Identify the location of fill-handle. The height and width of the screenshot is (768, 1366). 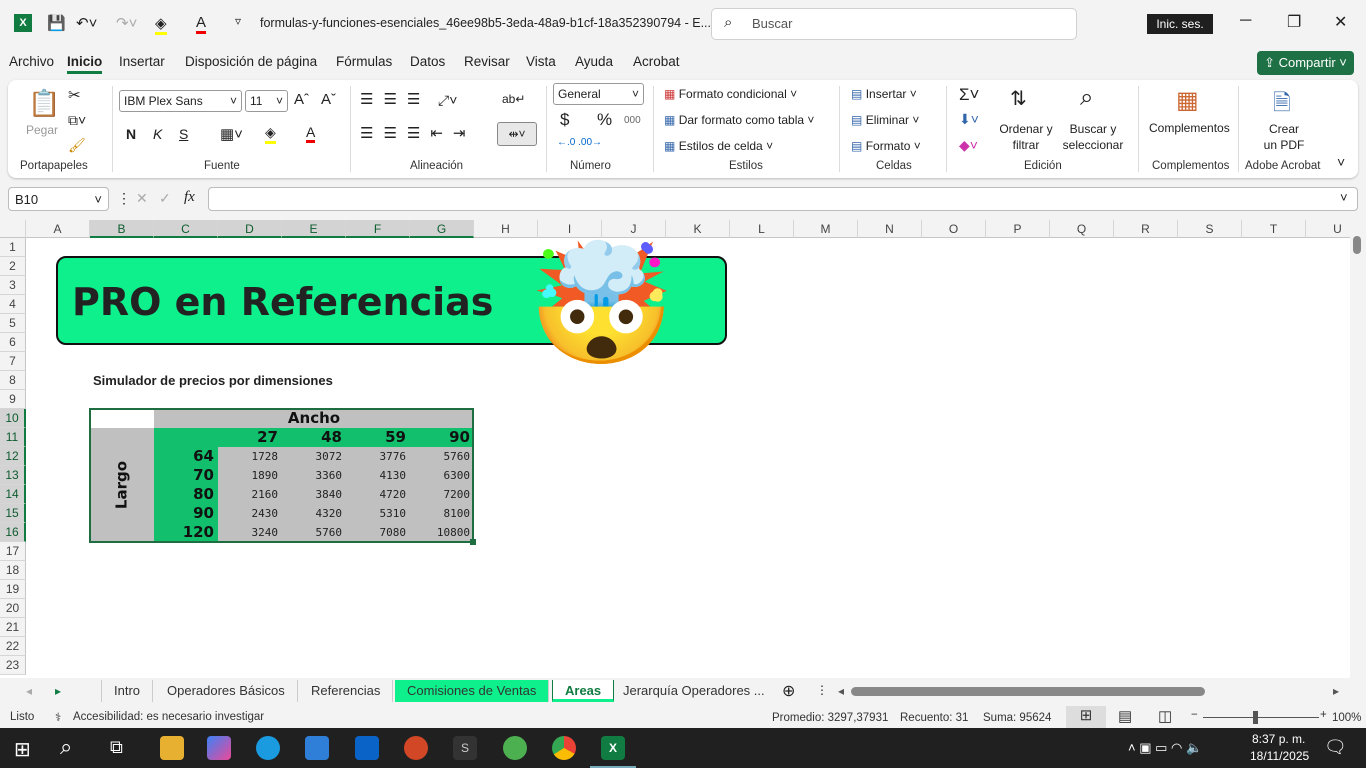
(473, 542).